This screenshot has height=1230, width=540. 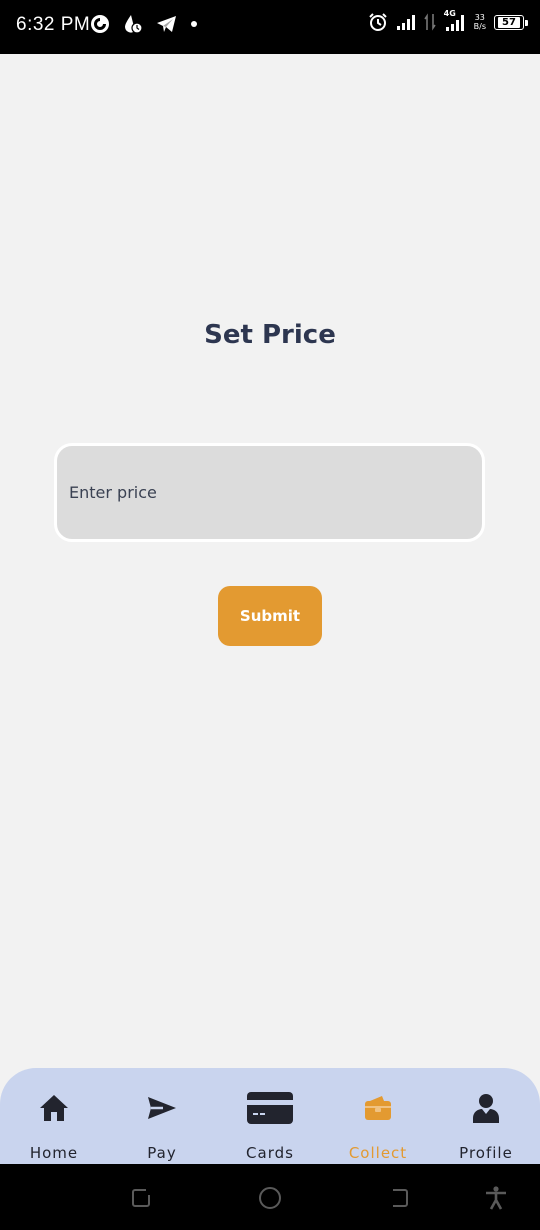 What do you see at coordinates (270, 1108) in the screenshot?
I see `card-icon` at bounding box center [270, 1108].